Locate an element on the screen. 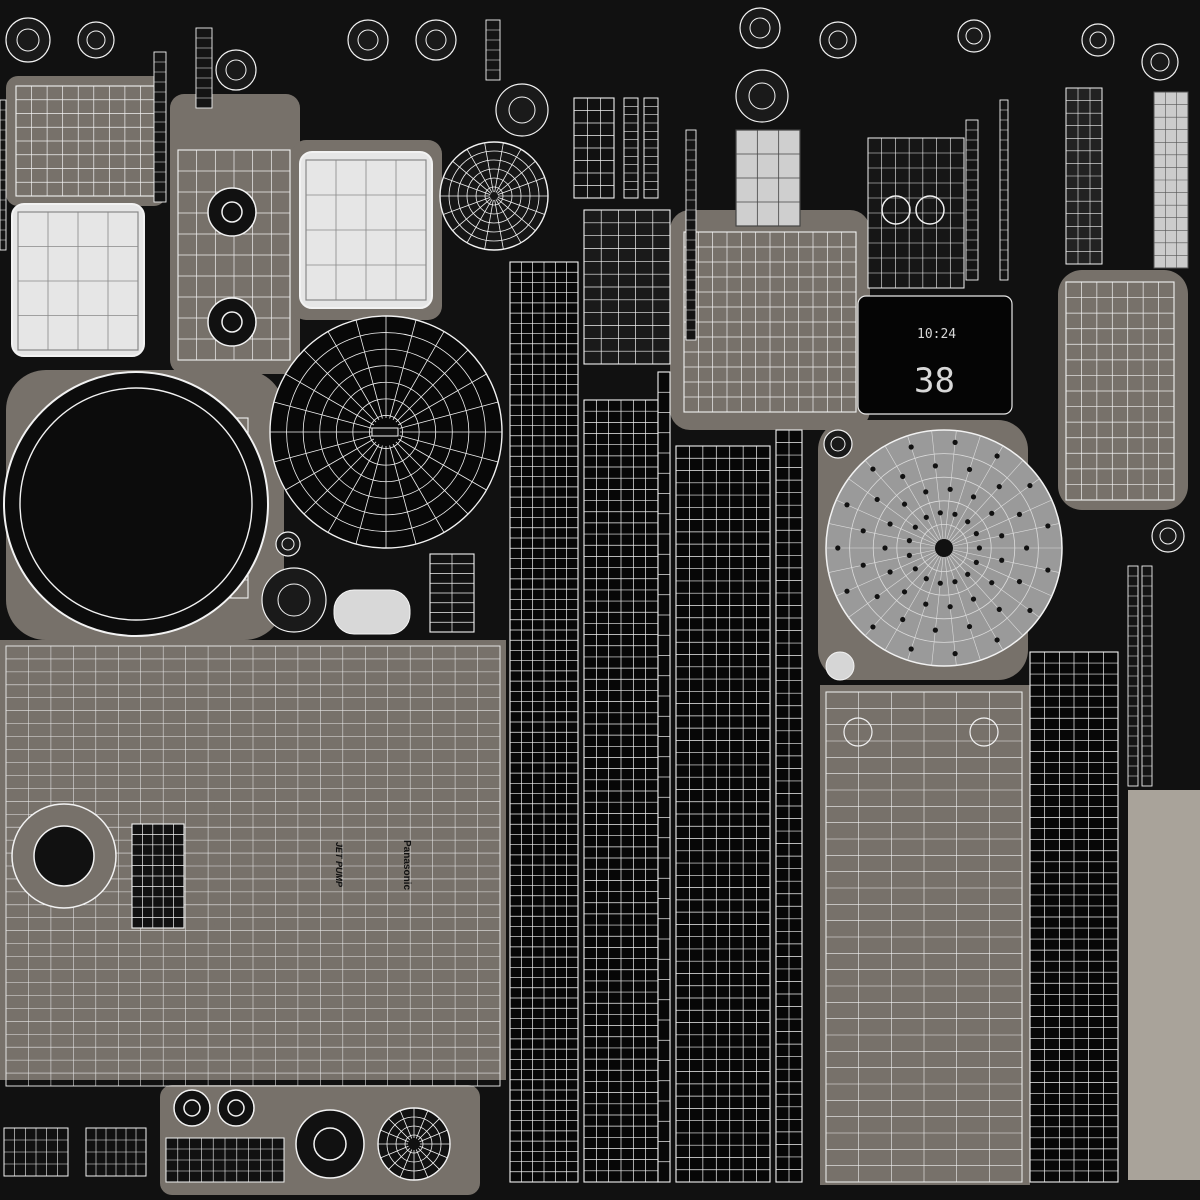  round-cover-outer is located at coordinates (136, 504).